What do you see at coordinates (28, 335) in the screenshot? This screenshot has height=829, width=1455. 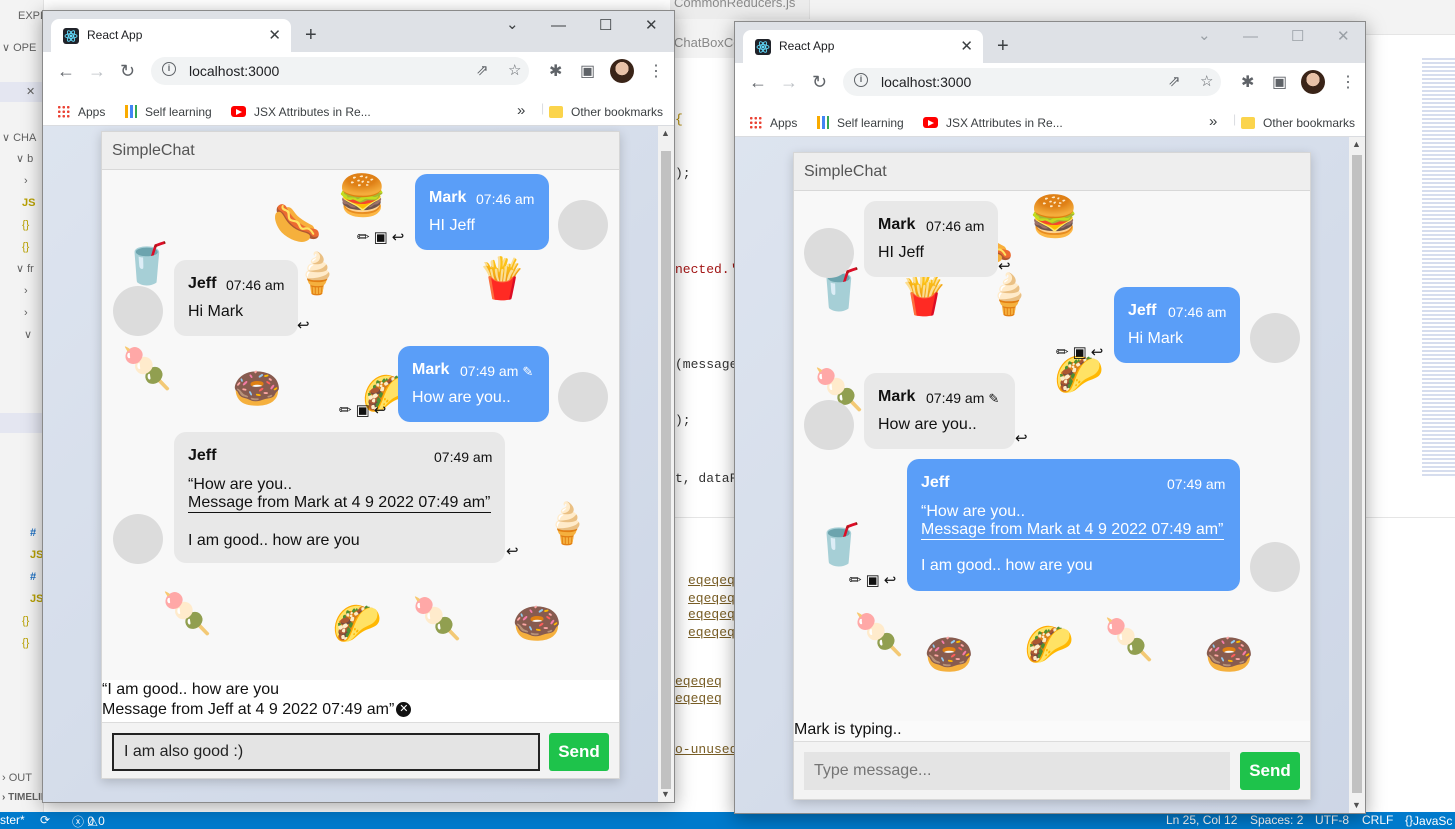 I see `tree-item: ∨` at bounding box center [28, 335].